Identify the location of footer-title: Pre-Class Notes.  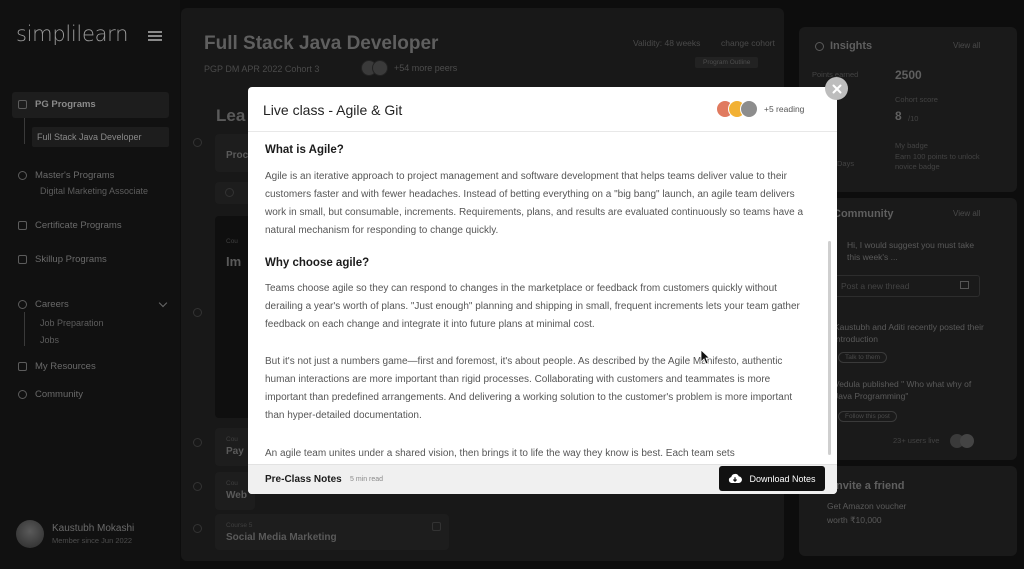
(303, 479).